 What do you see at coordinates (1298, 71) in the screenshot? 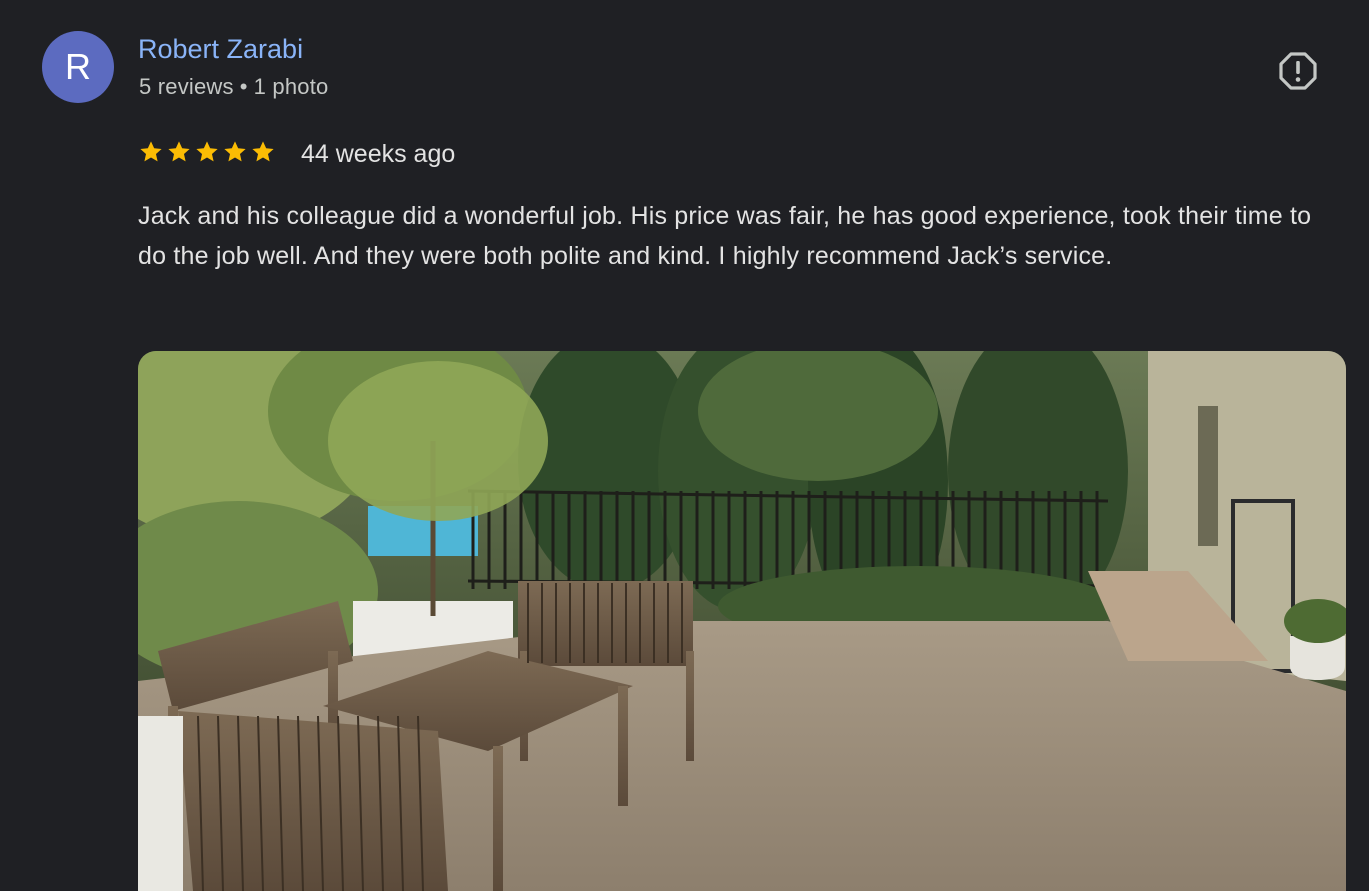
I see `report-icon` at bounding box center [1298, 71].